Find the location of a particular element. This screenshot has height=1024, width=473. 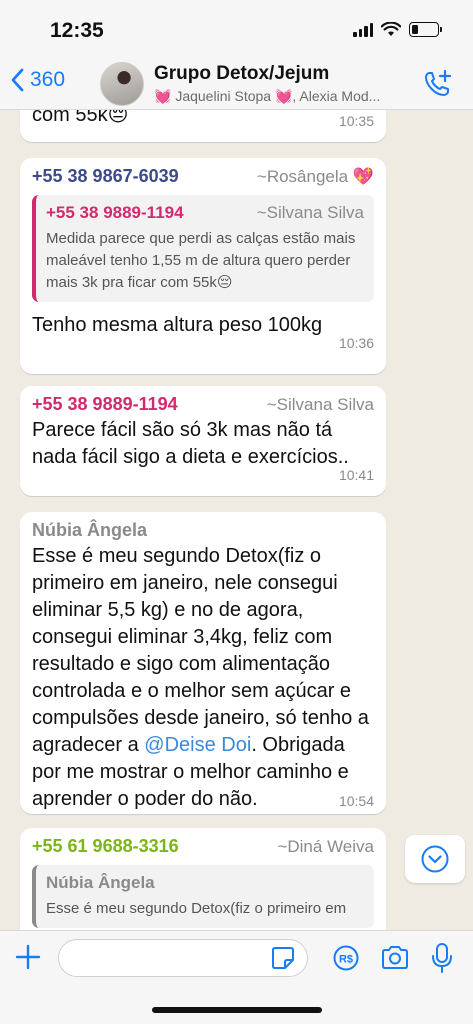

scroll-to-bottom-button is located at coordinates (435, 859).